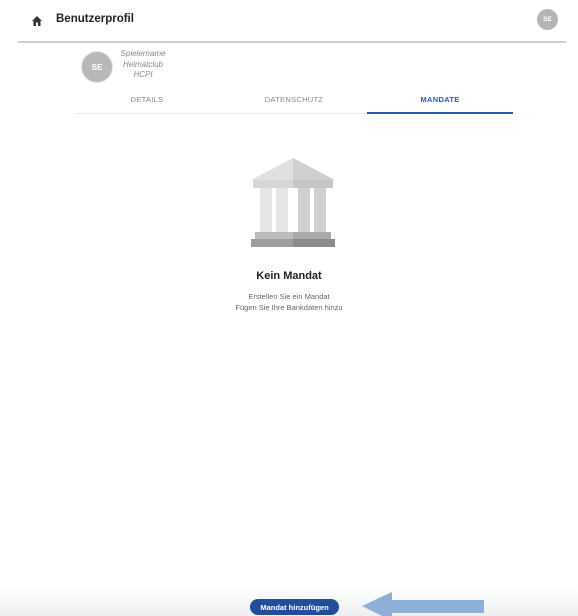 The width and height of the screenshot is (578, 616). What do you see at coordinates (423, 603) in the screenshot?
I see `pointer-arrow-icon` at bounding box center [423, 603].